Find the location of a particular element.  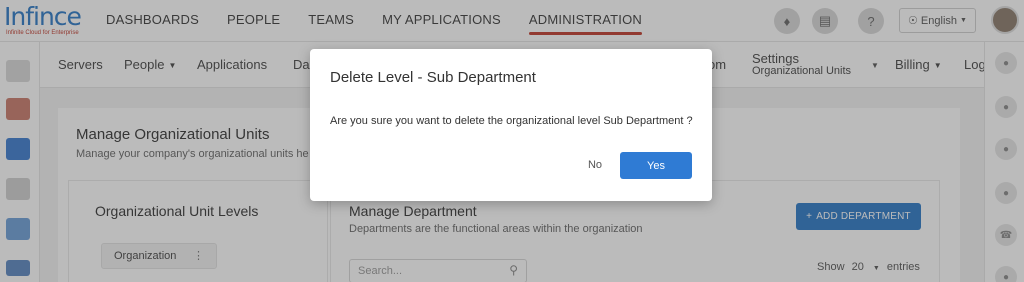

dialog-title: Delete Level - Sub Department is located at coordinates (433, 77).